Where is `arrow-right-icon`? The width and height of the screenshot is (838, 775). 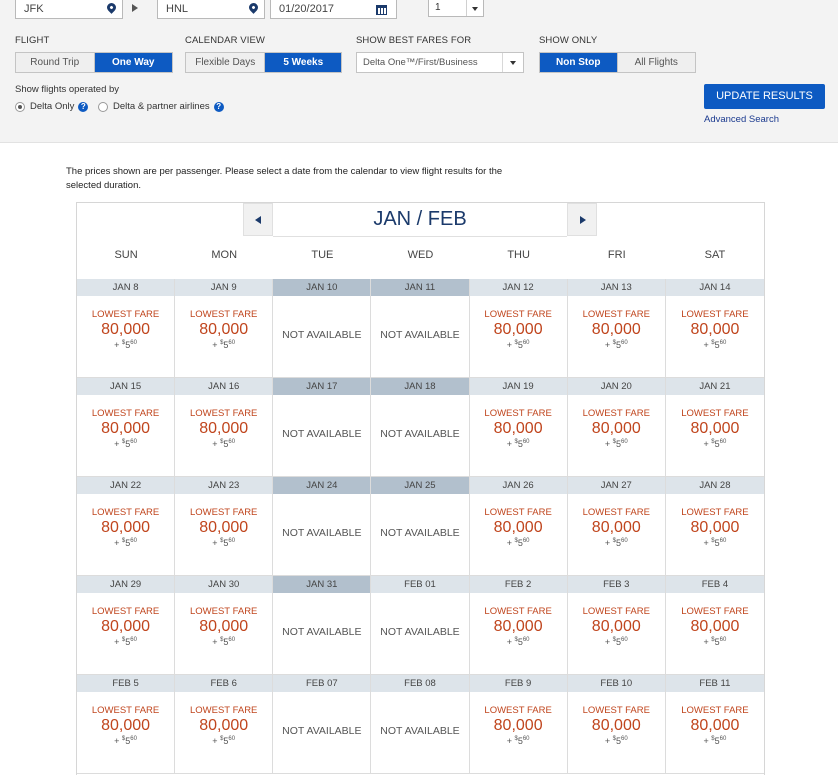 arrow-right-icon is located at coordinates (135, 8).